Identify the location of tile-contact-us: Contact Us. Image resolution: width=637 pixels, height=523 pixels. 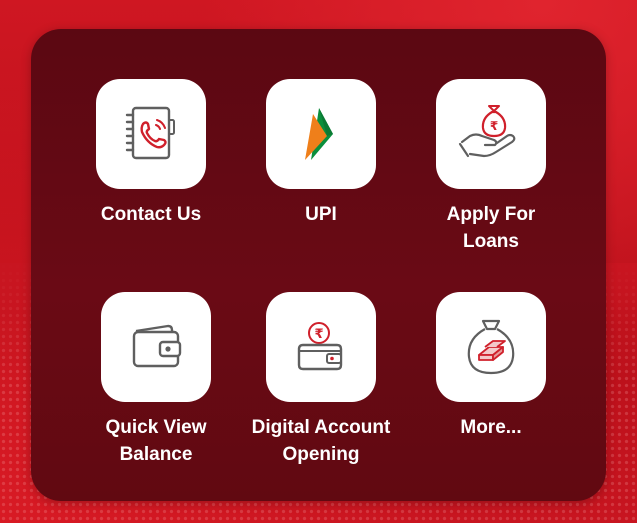
(151, 153).